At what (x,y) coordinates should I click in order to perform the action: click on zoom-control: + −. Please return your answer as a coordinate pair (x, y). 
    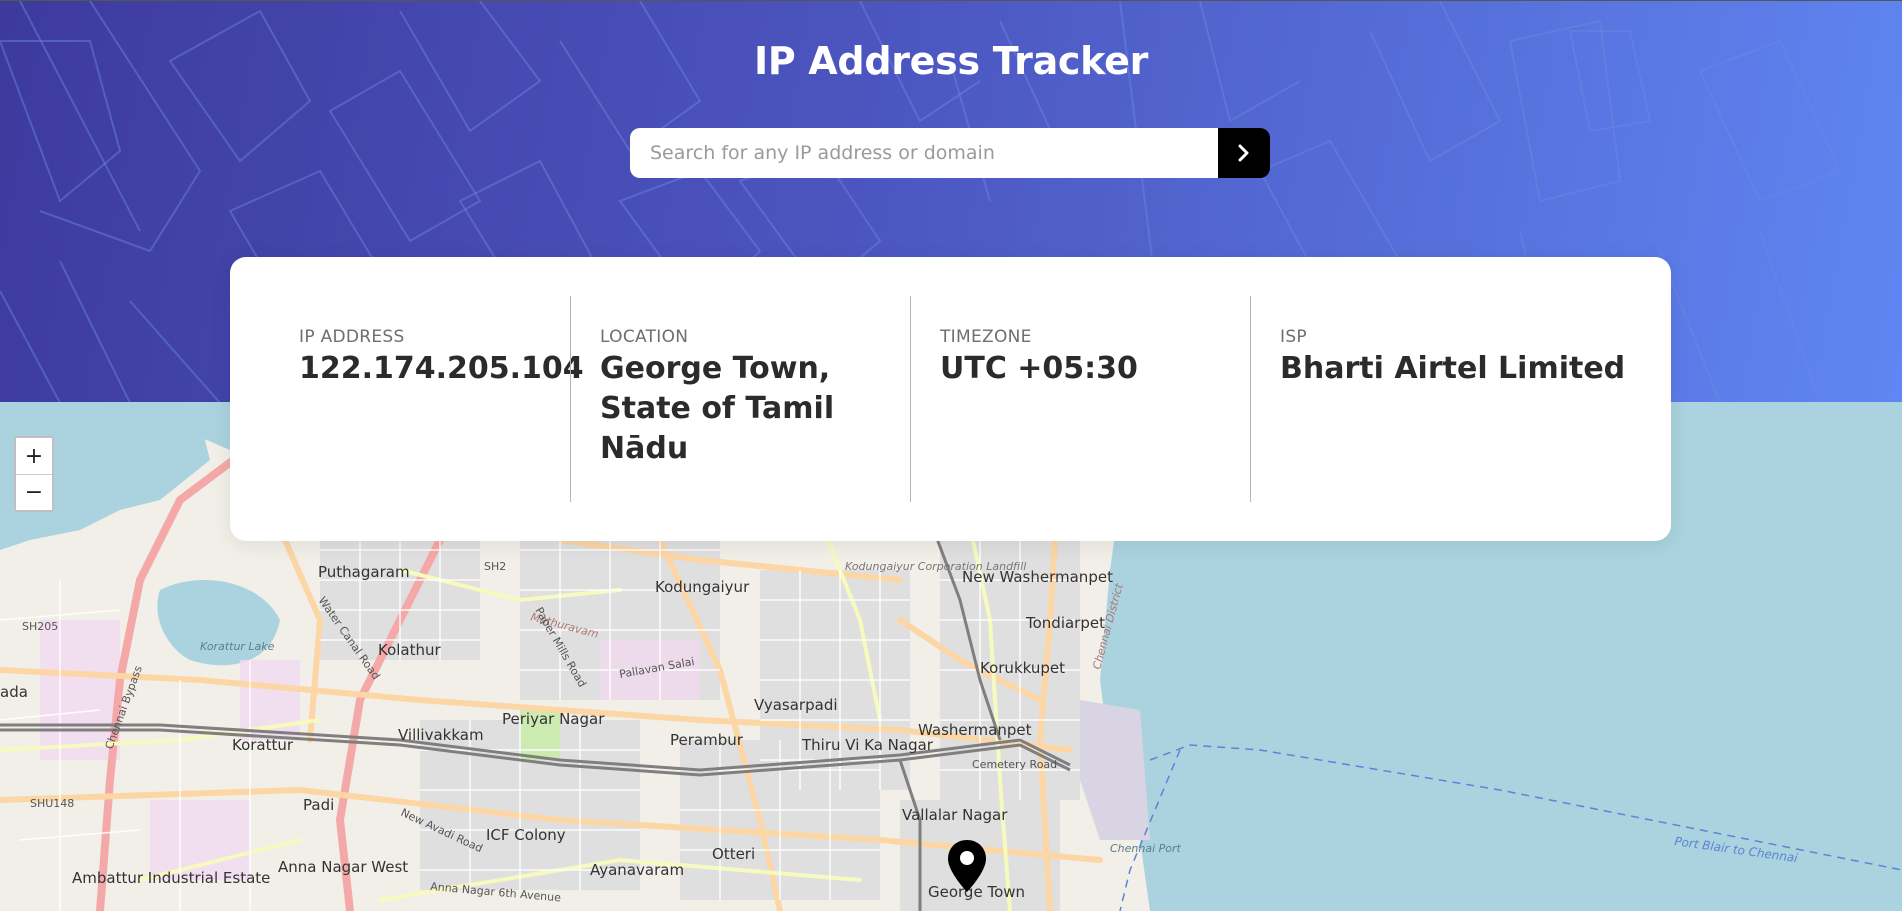
    Looking at the image, I should click on (34, 474).